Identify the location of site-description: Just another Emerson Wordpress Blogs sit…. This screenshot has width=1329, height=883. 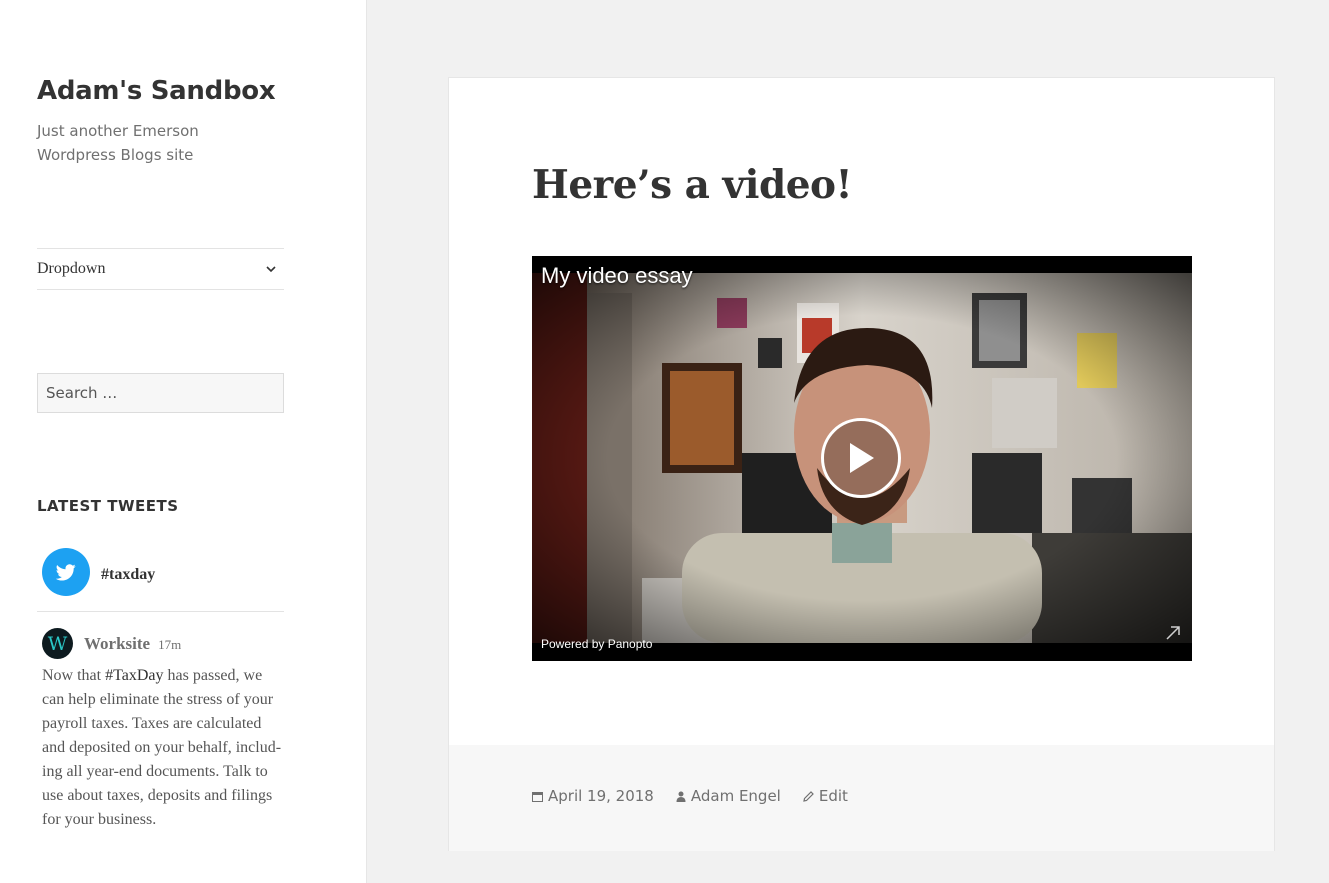
(118, 143).